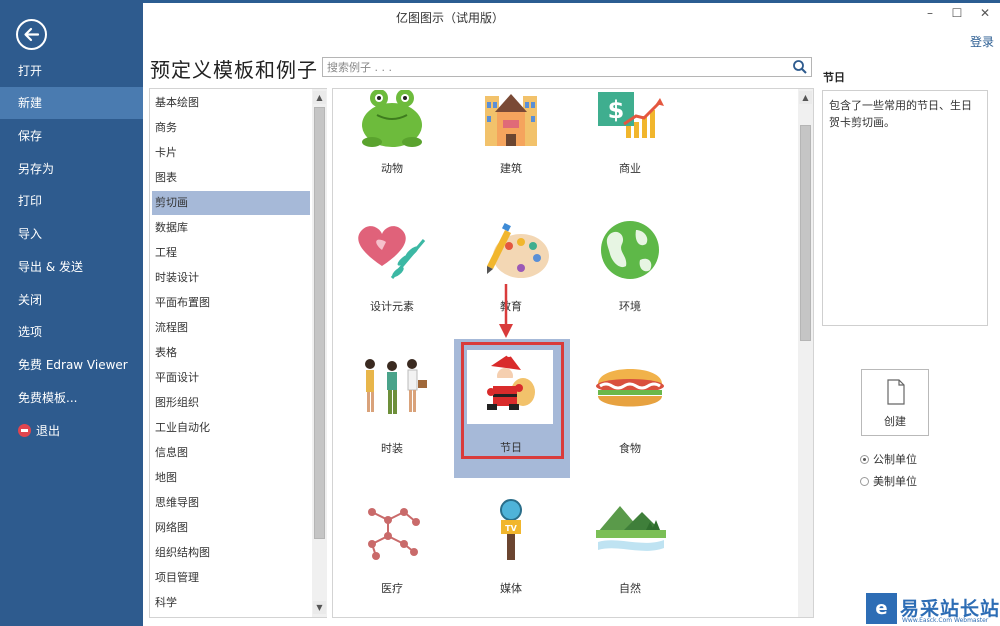 The width and height of the screenshot is (1000, 626). What do you see at coordinates (905, 208) in the screenshot?
I see `detail-description: 包含了一些常用的节日、生日贺卡剪切画。` at bounding box center [905, 208].